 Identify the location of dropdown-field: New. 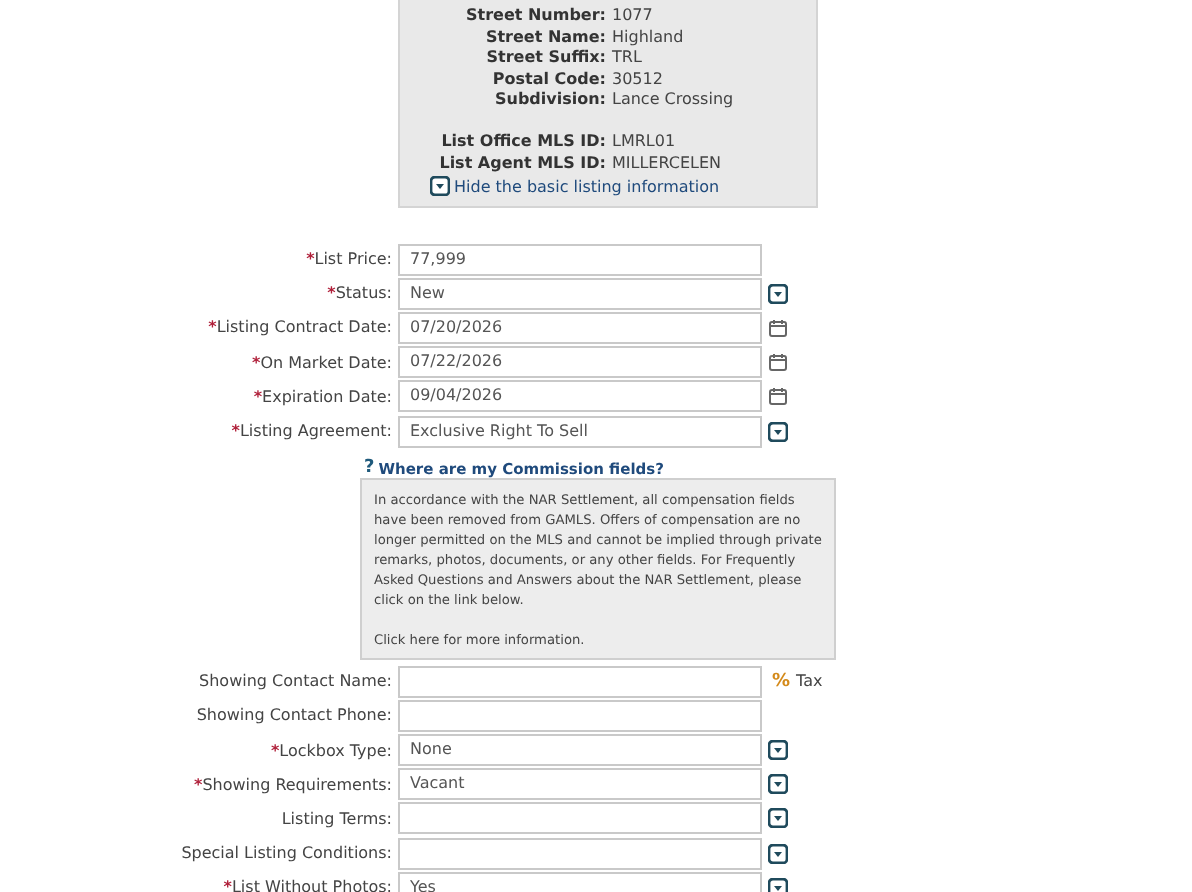
(580, 293).